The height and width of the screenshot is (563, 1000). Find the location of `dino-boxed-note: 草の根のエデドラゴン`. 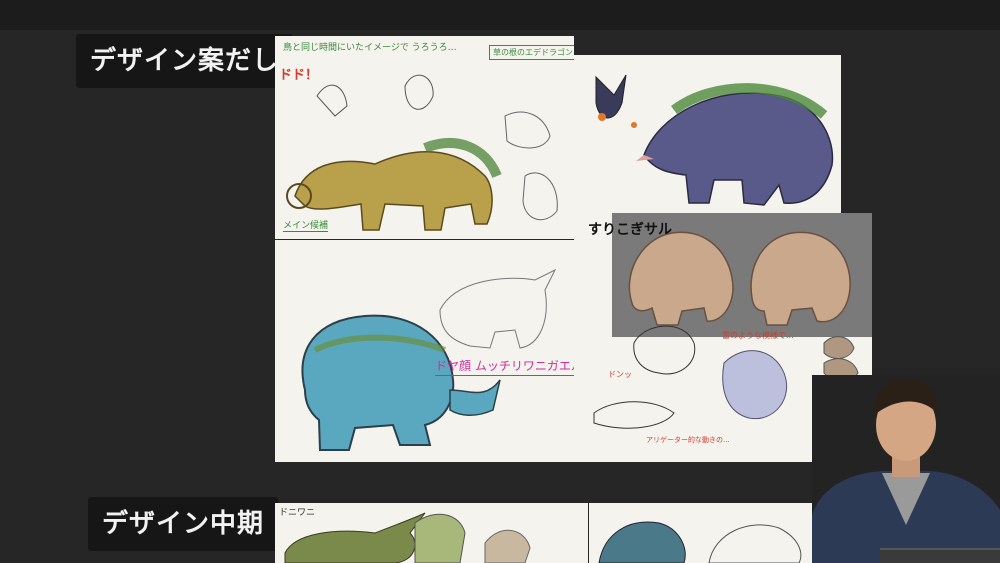

dino-boxed-note: 草の根のエデドラゴン is located at coordinates (531, 52).